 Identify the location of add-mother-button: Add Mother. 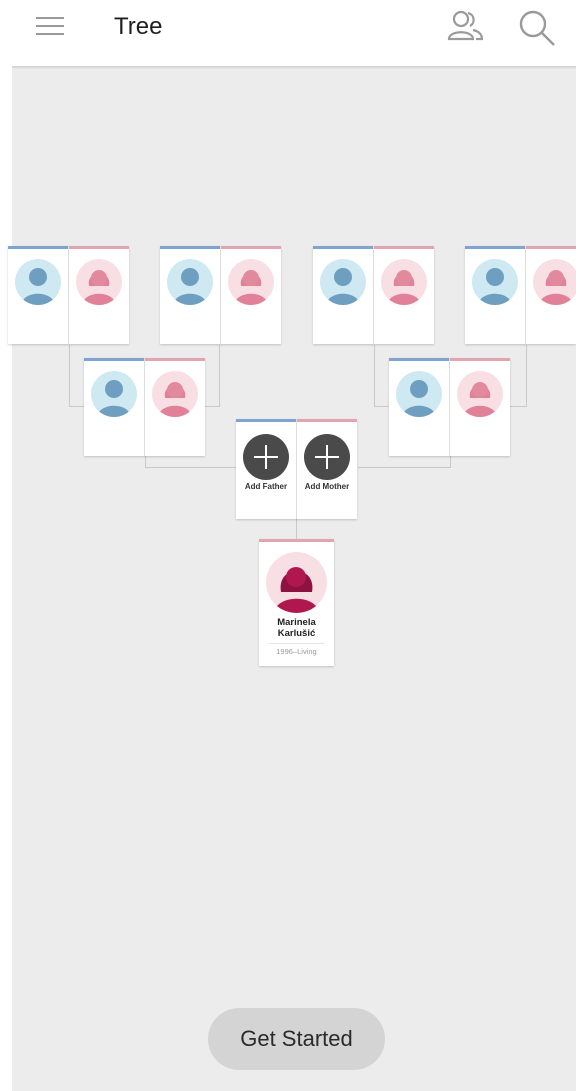
(327, 470).